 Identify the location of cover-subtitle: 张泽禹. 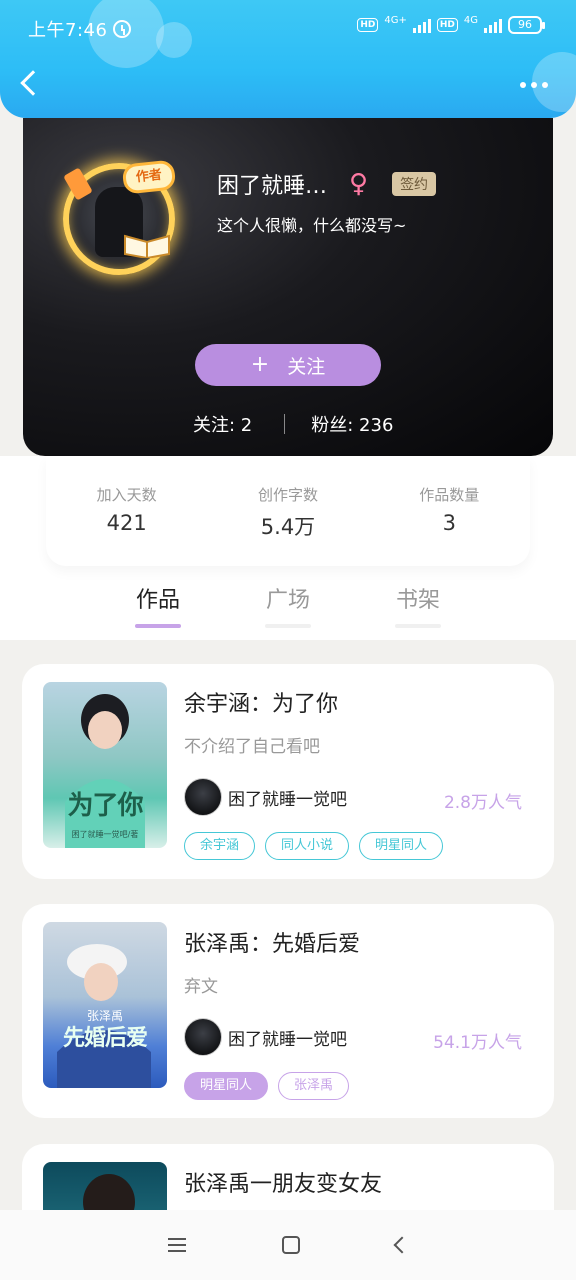
(104, 1016).